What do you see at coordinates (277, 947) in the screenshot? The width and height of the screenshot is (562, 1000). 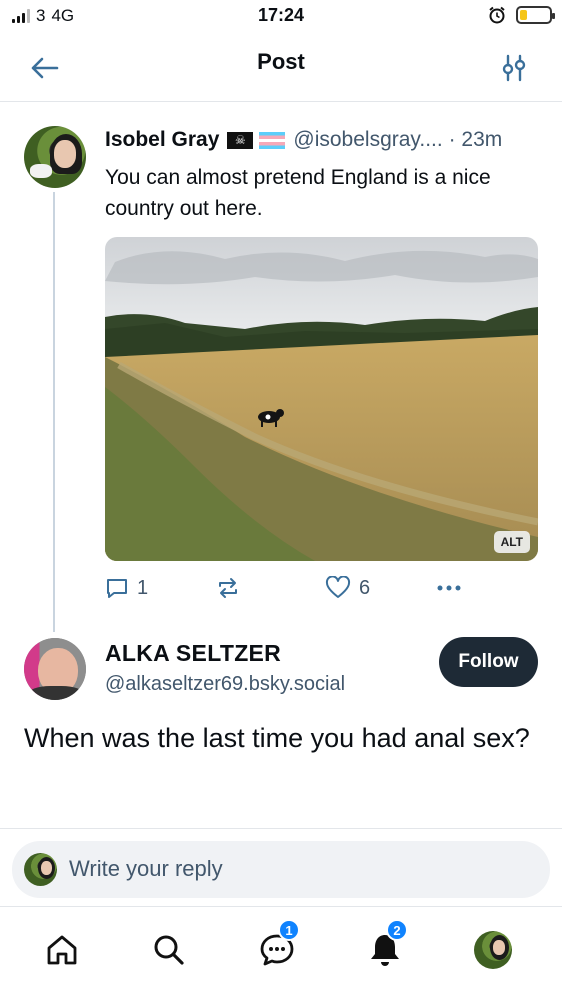 I see `nav-chat: 1` at bounding box center [277, 947].